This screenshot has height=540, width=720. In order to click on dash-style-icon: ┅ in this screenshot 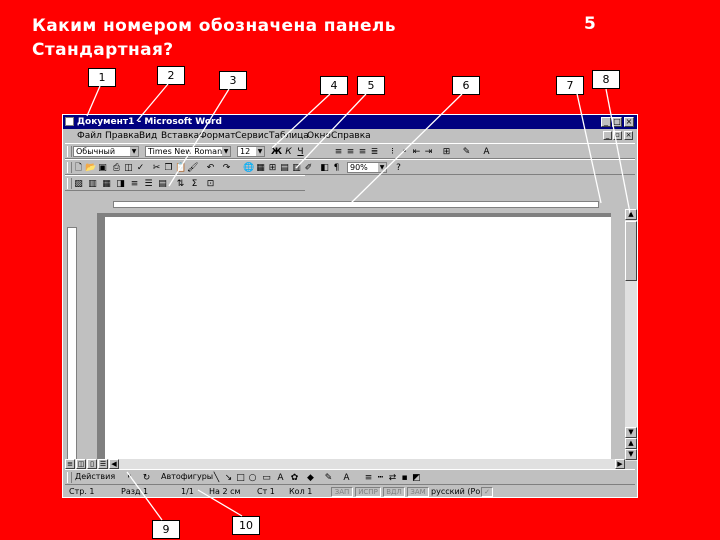, I will do `click(380, 478)`.